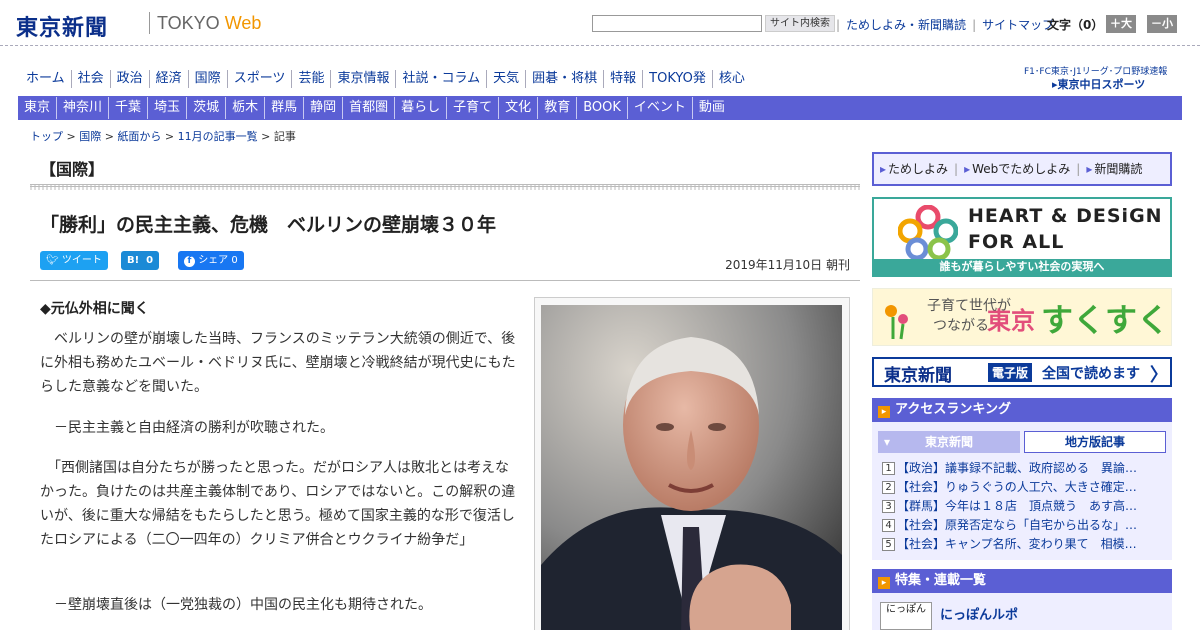 The width and height of the screenshot is (1200, 630). Describe the element at coordinates (207, 108) in the screenshot. I see `region-ibaraki: 茨城` at that location.